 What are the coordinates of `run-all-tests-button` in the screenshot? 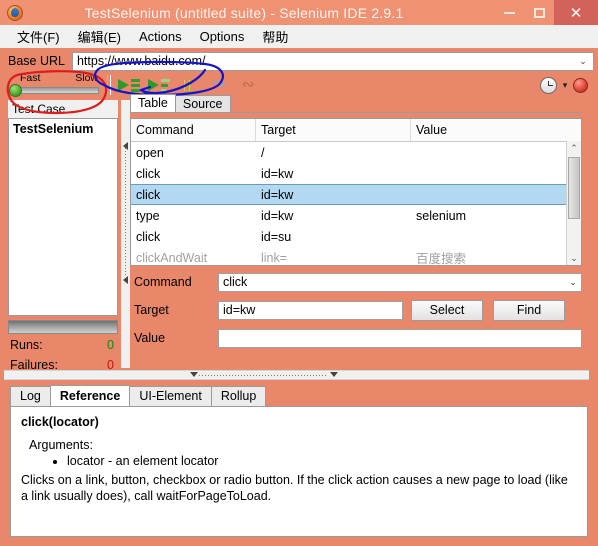 It's located at (130, 85).